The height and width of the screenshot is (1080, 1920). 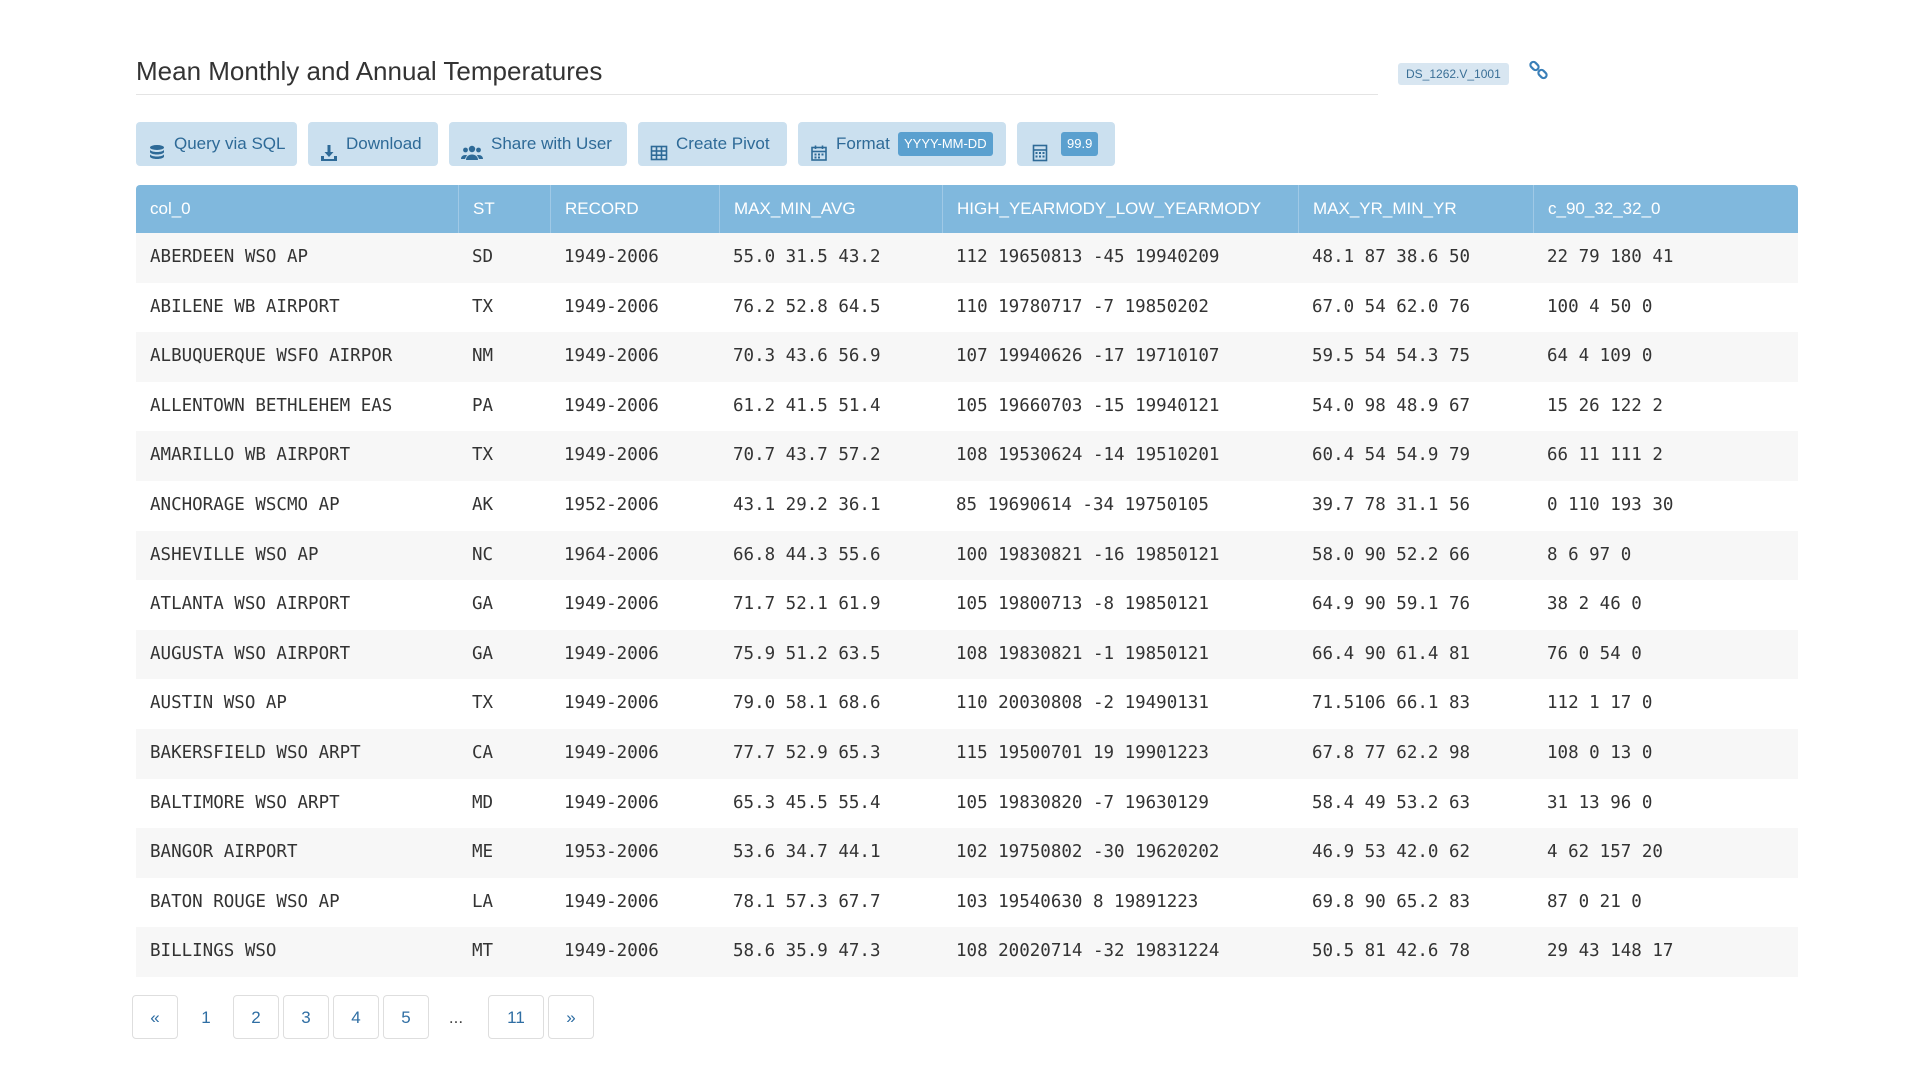 What do you see at coordinates (807, 554) in the screenshot?
I see `table-cell: 66.8 44.3 55.6` at bounding box center [807, 554].